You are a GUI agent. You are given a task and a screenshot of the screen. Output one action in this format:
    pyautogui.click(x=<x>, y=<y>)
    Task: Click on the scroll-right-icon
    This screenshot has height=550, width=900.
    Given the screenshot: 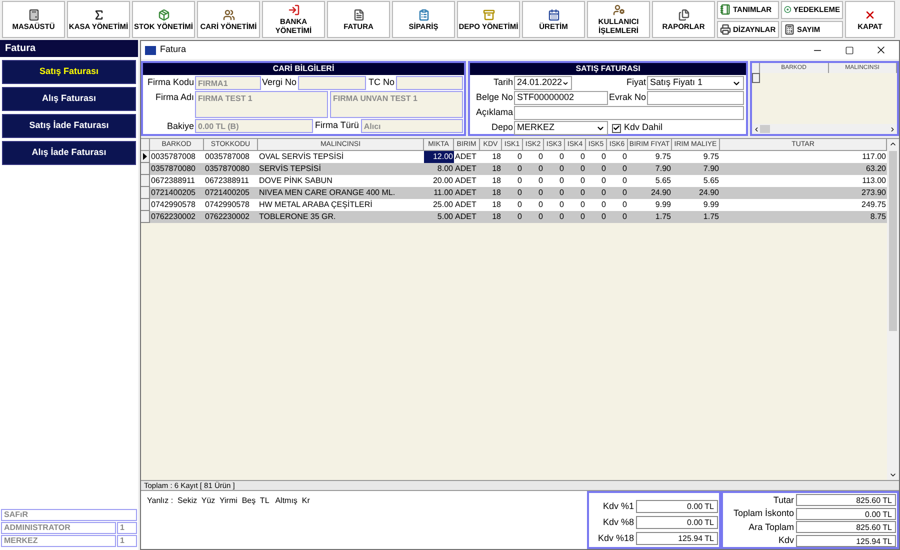 What is the action you would take?
    pyautogui.click(x=892, y=129)
    